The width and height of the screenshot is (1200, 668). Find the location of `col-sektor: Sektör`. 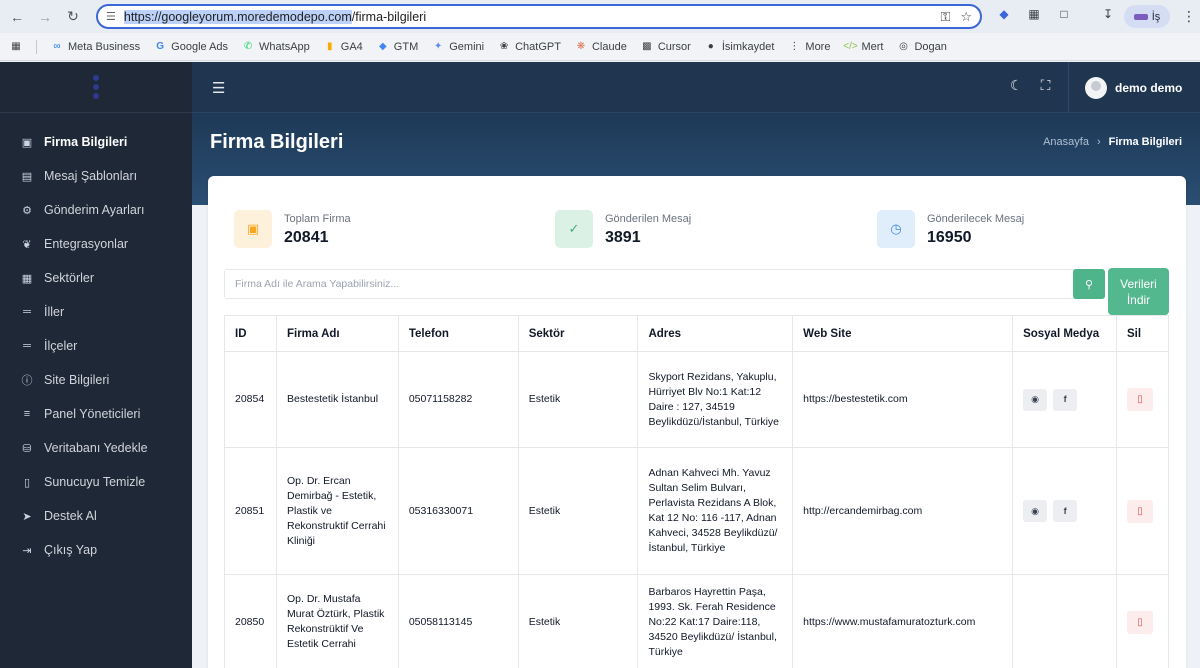

col-sektor: Sektör is located at coordinates (578, 333).